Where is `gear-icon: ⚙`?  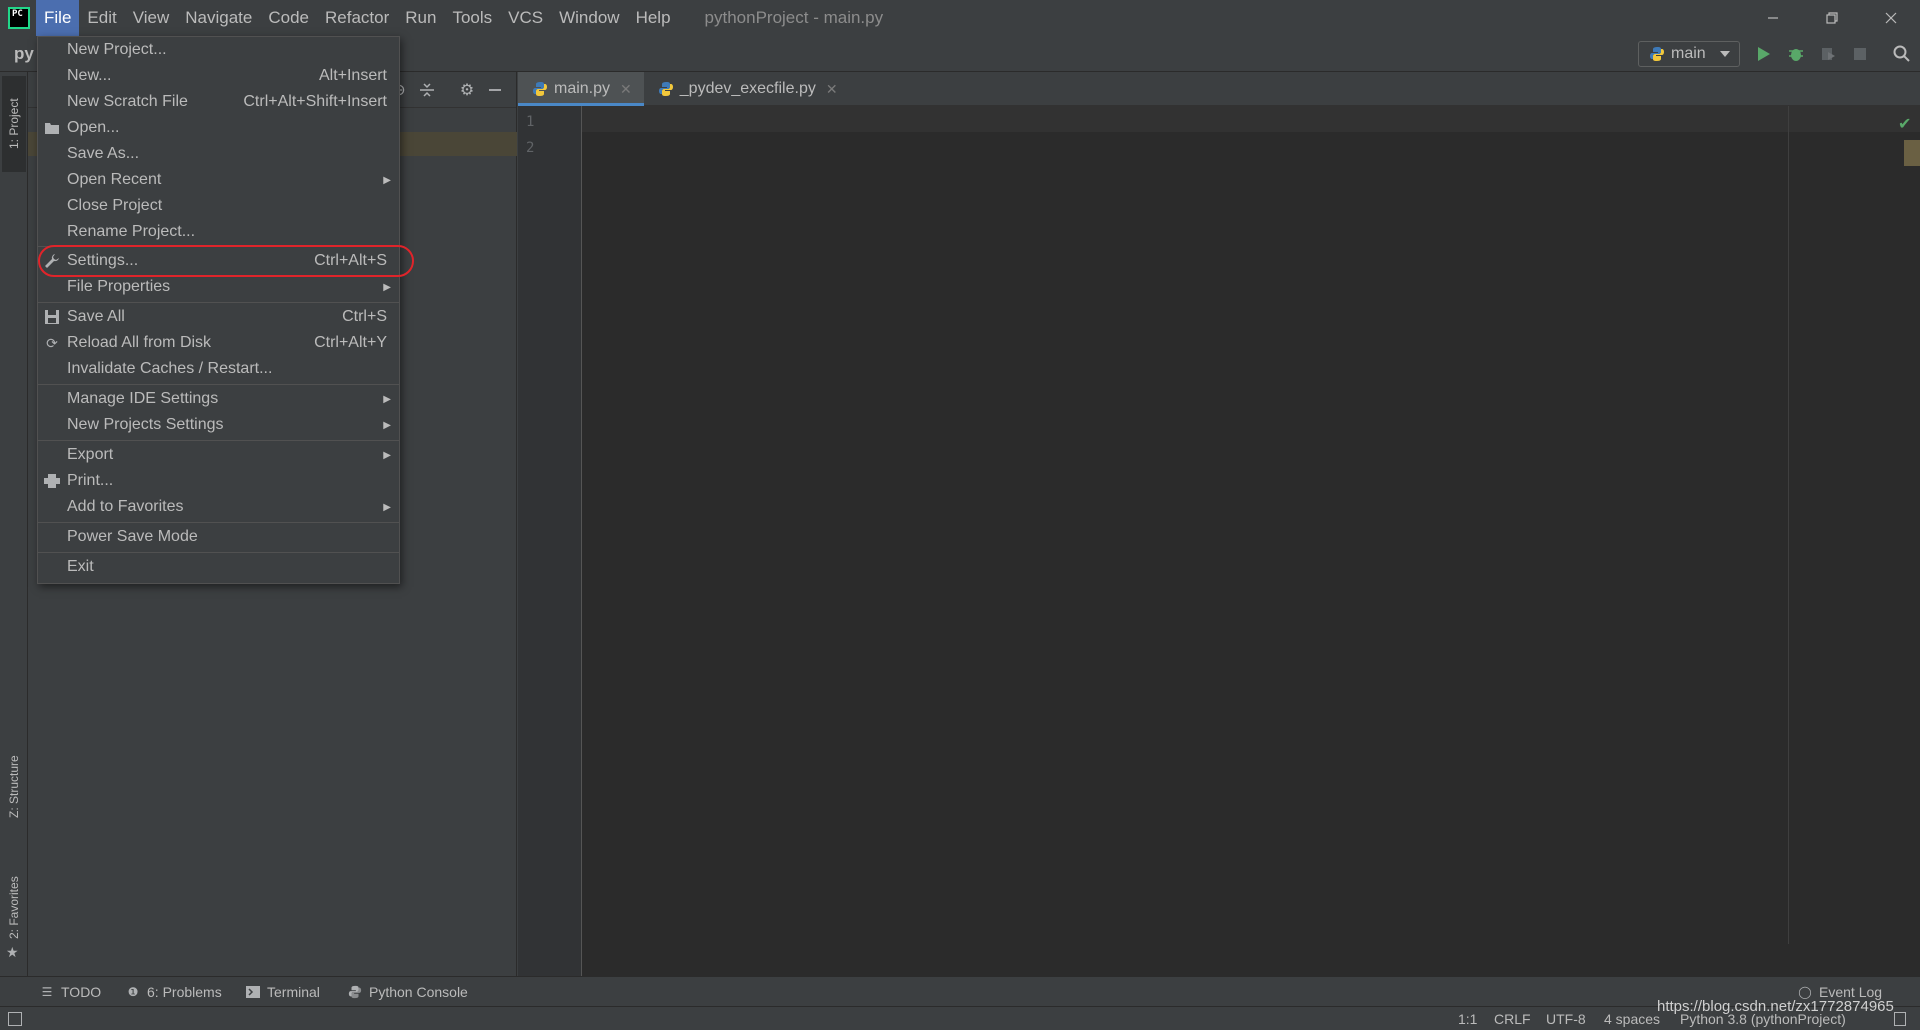
gear-icon: ⚙ is located at coordinates (467, 90).